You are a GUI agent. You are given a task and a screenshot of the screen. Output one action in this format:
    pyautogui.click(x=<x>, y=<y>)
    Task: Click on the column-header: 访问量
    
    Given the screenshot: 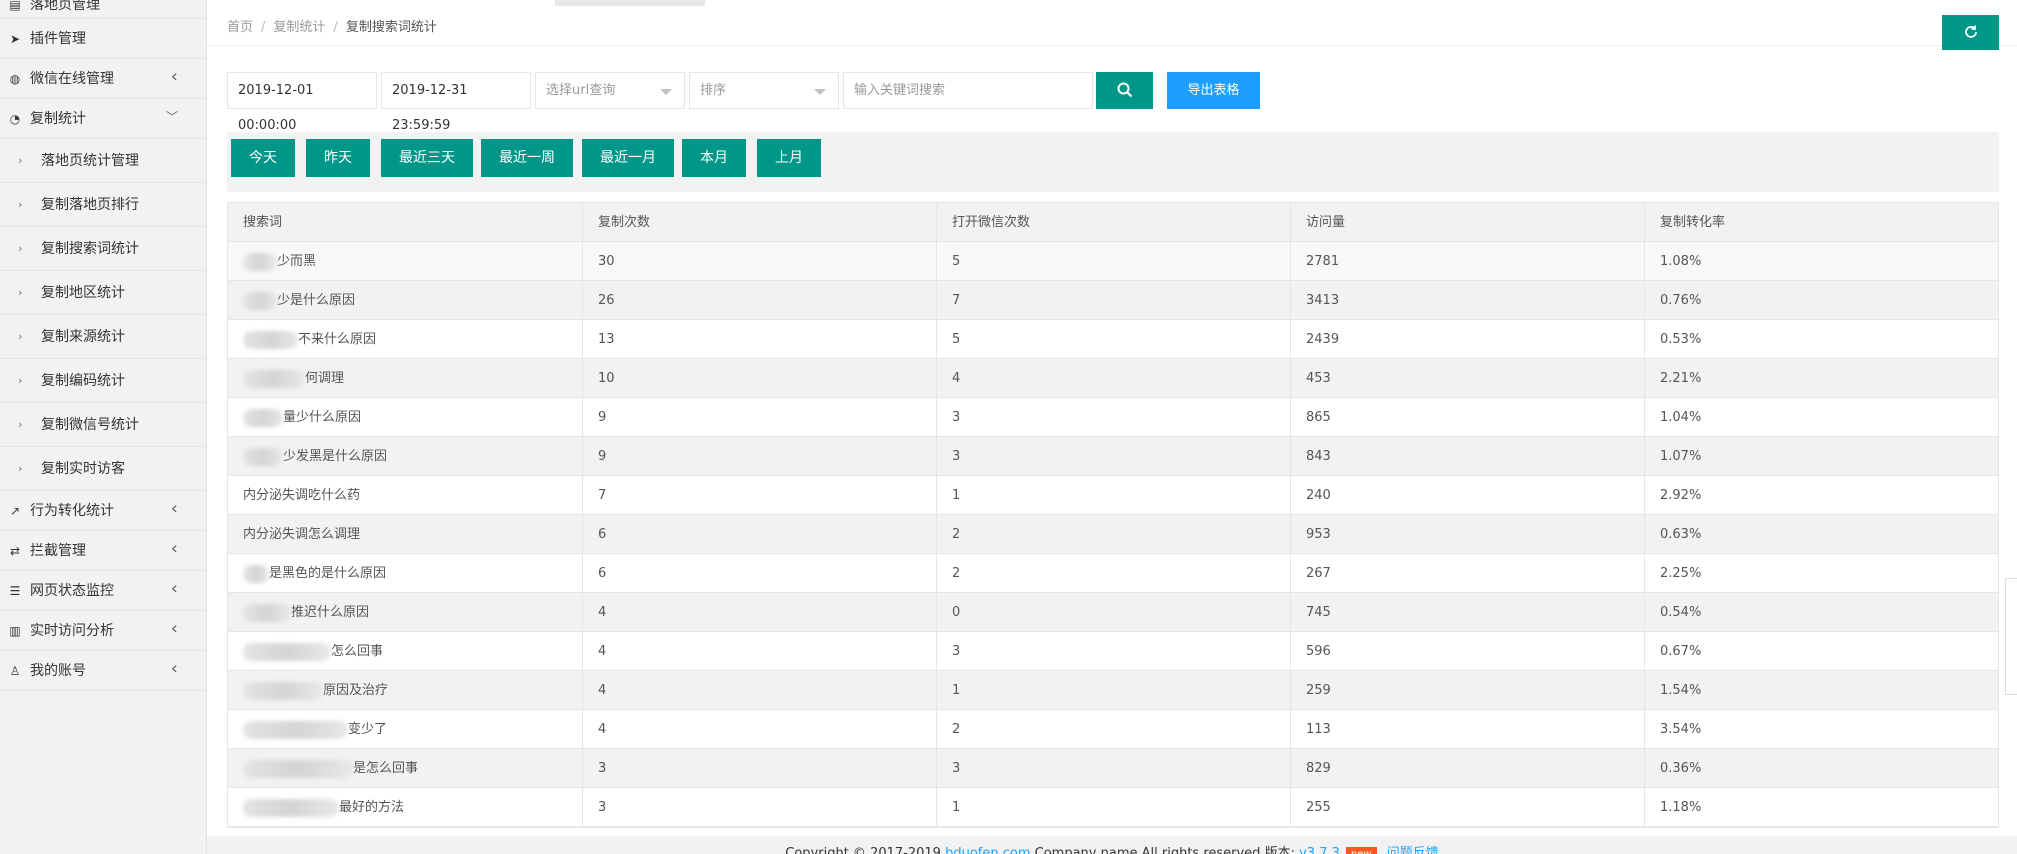 What is the action you would take?
    pyautogui.click(x=1468, y=222)
    